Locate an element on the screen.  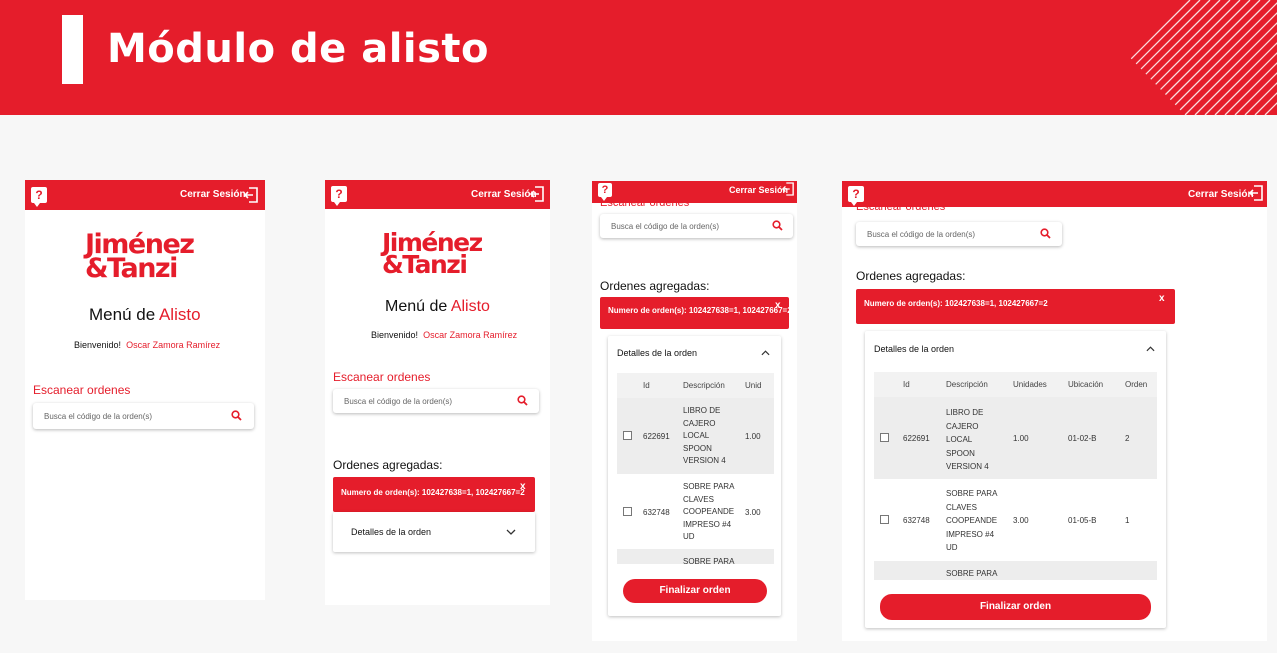
item-location: 01-02-B is located at coordinates (1082, 438).